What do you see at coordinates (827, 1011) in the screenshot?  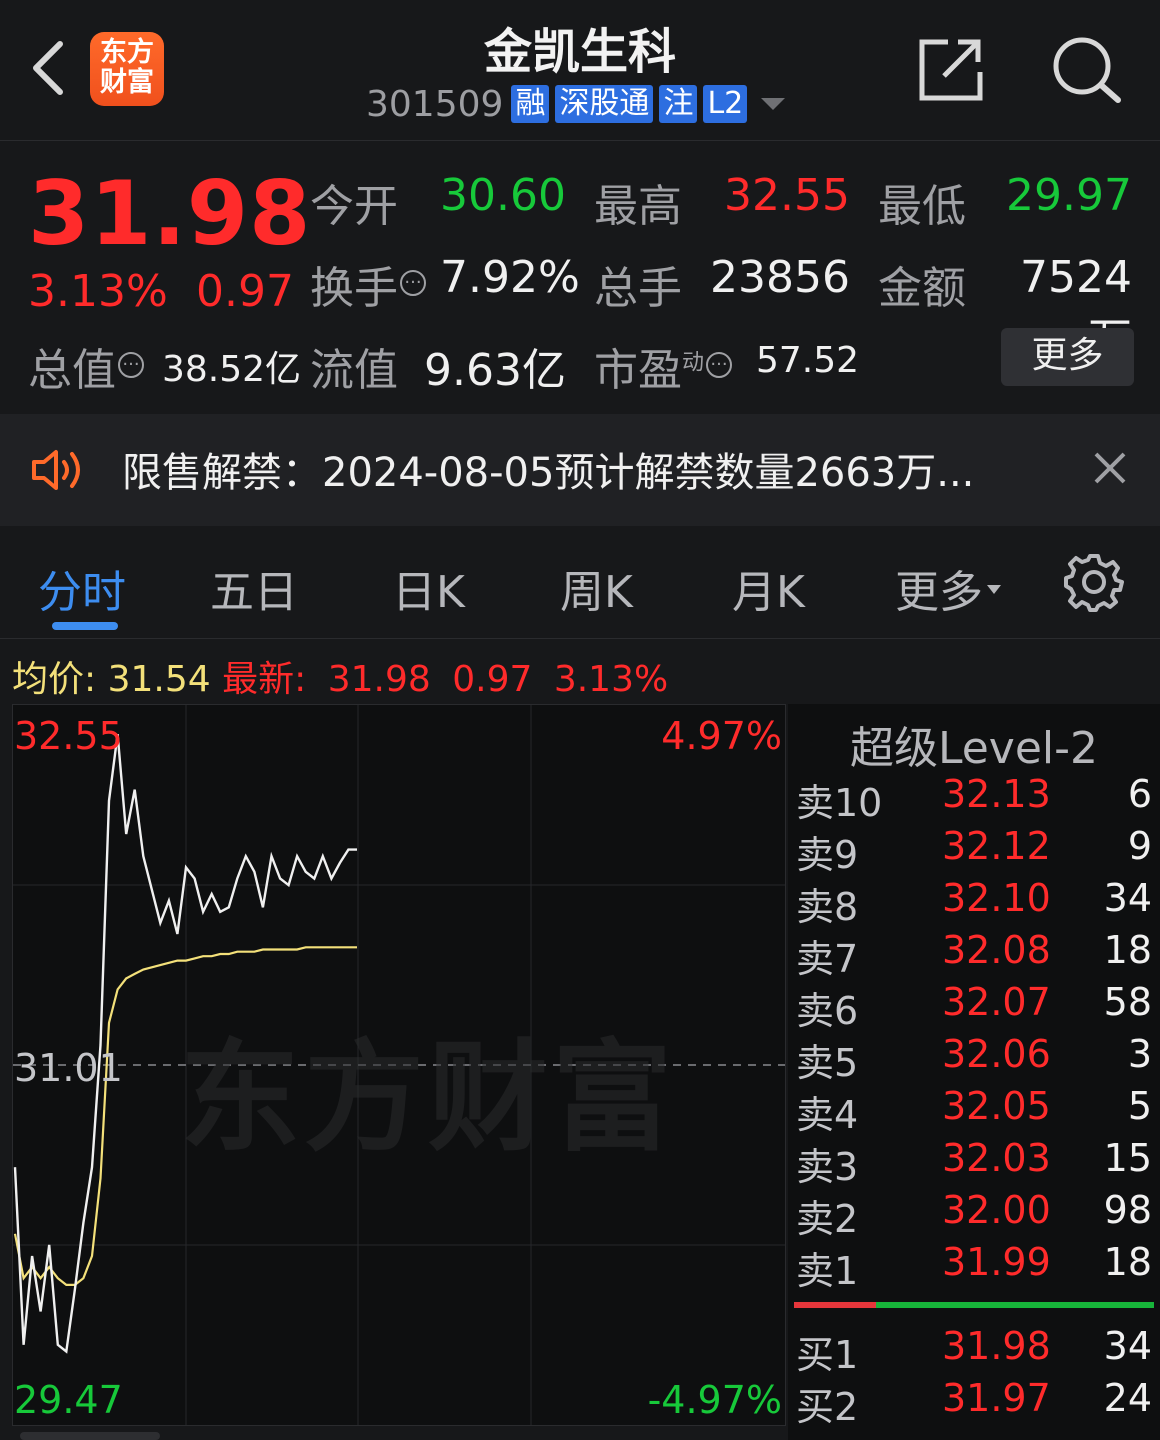 I see `ask-level: 卖6` at bounding box center [827, 1011].